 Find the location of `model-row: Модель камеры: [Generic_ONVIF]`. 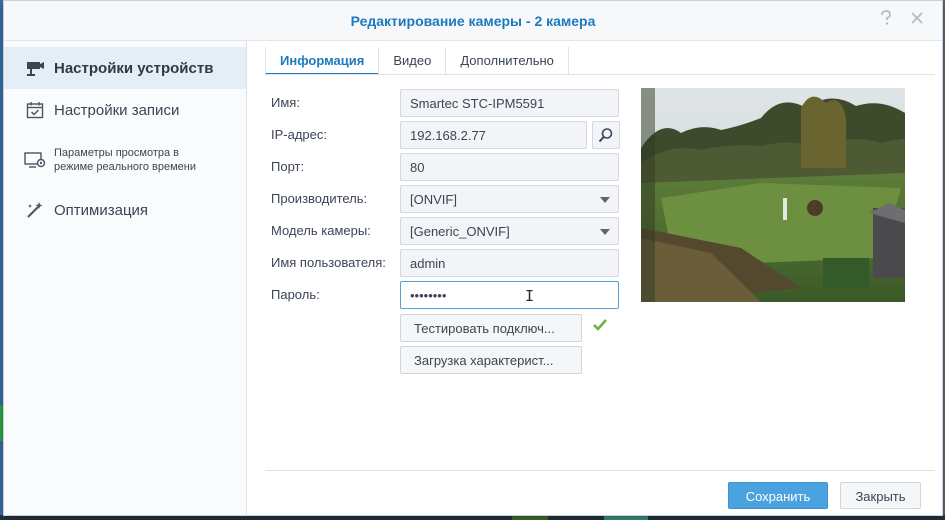

model-row: Модель камеры: [Generic_ONVIF] is located at coordinates (451, 231).